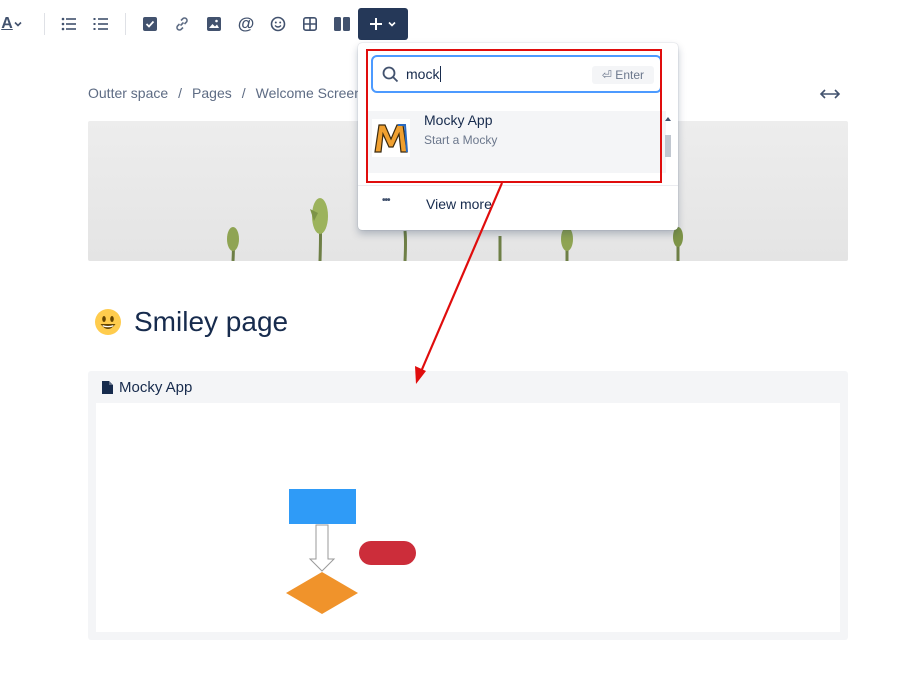  What do you see at coordinates (101, 24) in the screenshot?
I see `numbered-list-icon` at bounding box center [101, 24].